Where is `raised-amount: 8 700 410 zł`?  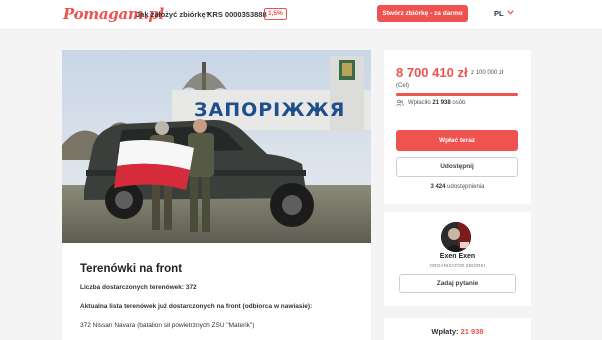 raised-amount: 8 700 410 zł is located at coordinates (432, 72).